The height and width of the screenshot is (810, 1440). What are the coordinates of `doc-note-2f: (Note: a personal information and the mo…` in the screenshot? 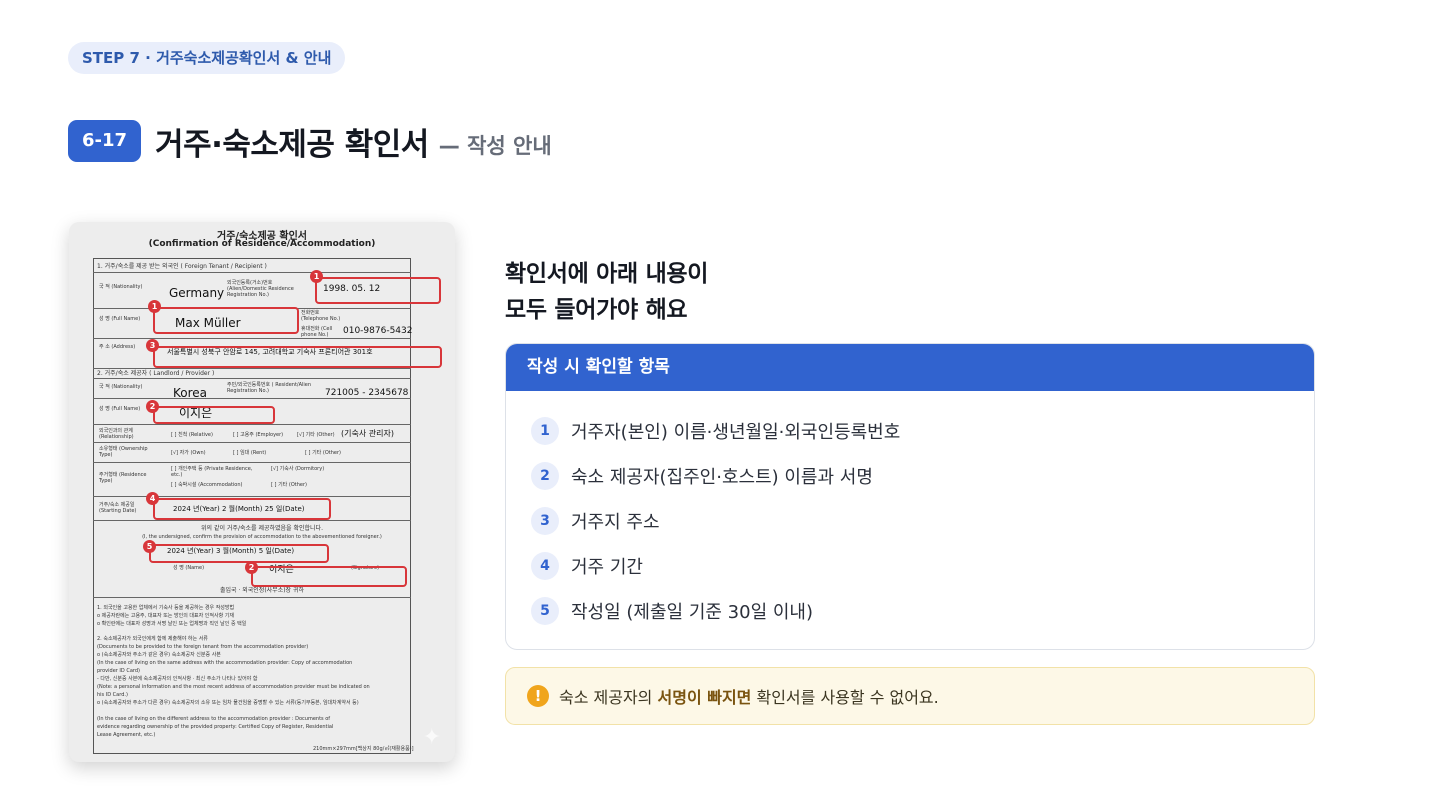 It's located at (233, 687).